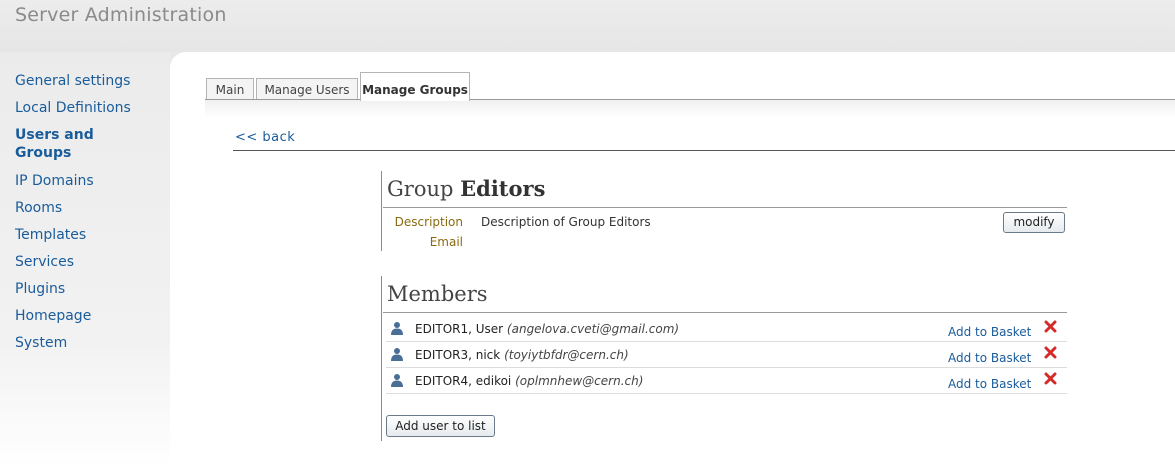 The width and height of the screenshot is (1175, 468). I want to click on group-title-prefix: Group, so click(420, 189).